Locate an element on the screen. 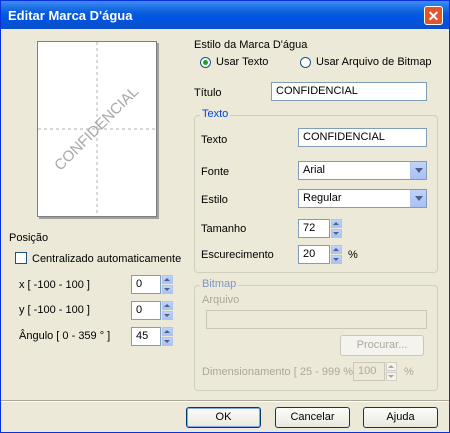  tamanho-spinner is located at coordinates (336, 228).